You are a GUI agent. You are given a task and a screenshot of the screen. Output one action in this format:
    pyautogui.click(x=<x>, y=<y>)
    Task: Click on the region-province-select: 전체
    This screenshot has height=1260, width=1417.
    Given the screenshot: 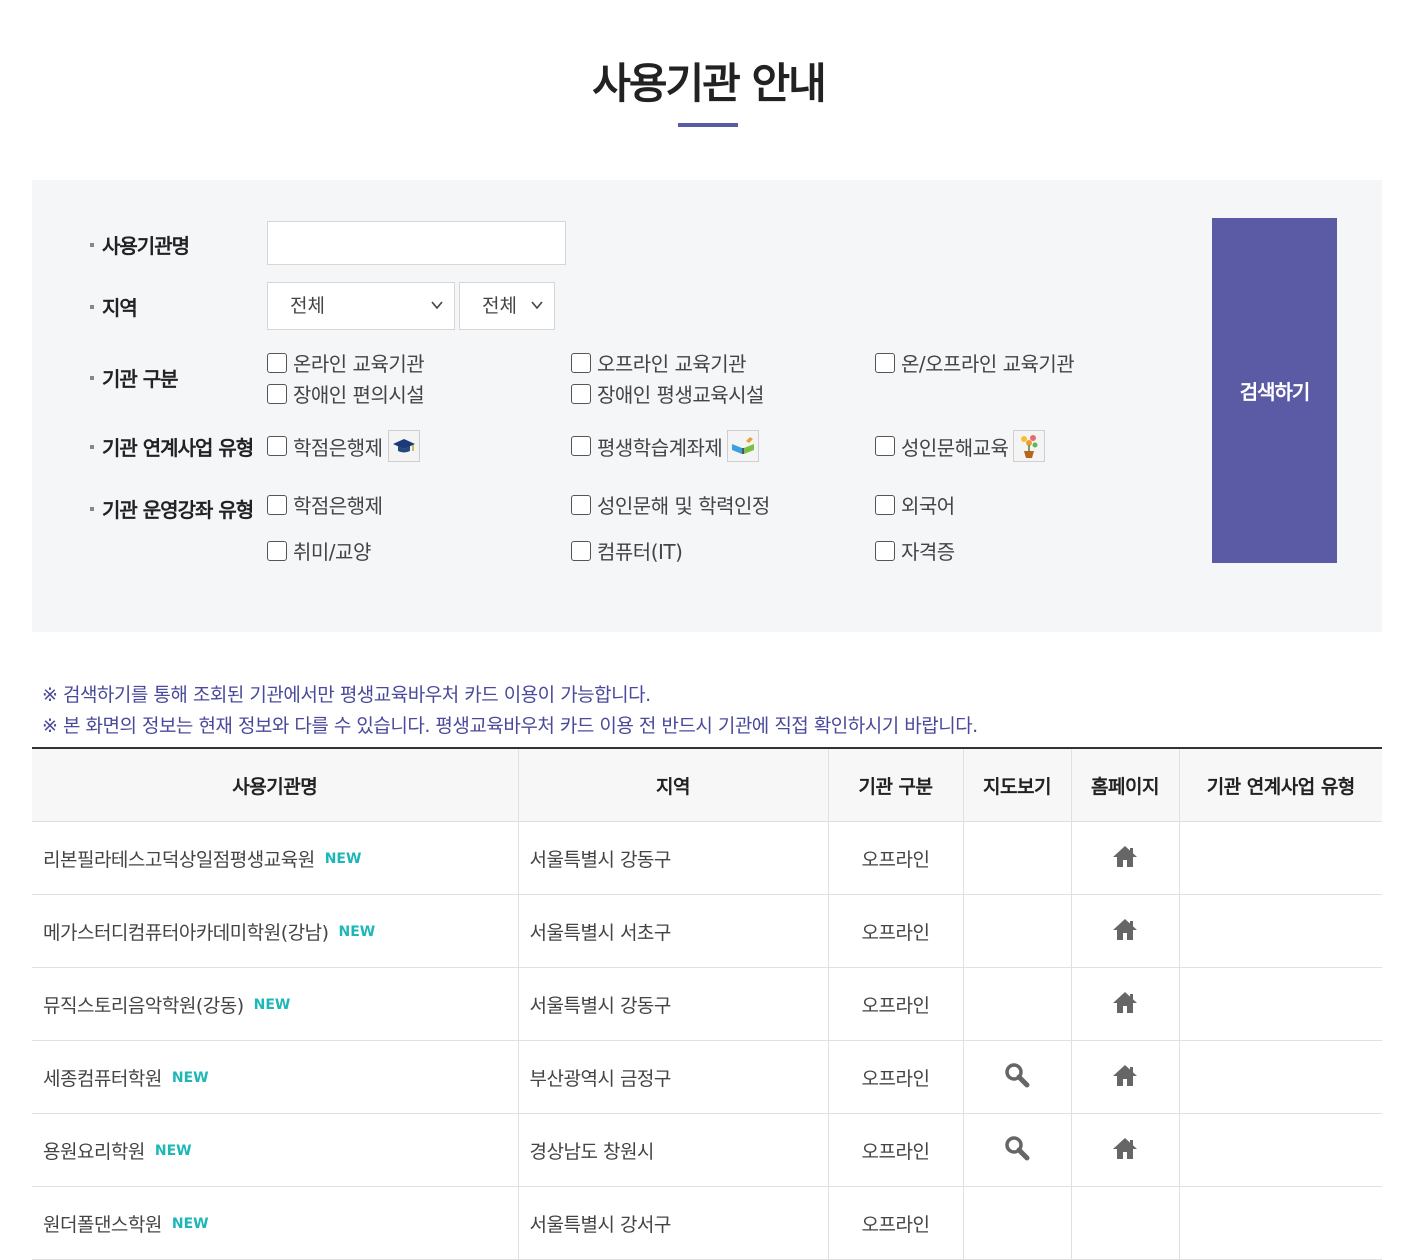 What is the action you would take?
    pyautogui.click(x=361, y=306)
    